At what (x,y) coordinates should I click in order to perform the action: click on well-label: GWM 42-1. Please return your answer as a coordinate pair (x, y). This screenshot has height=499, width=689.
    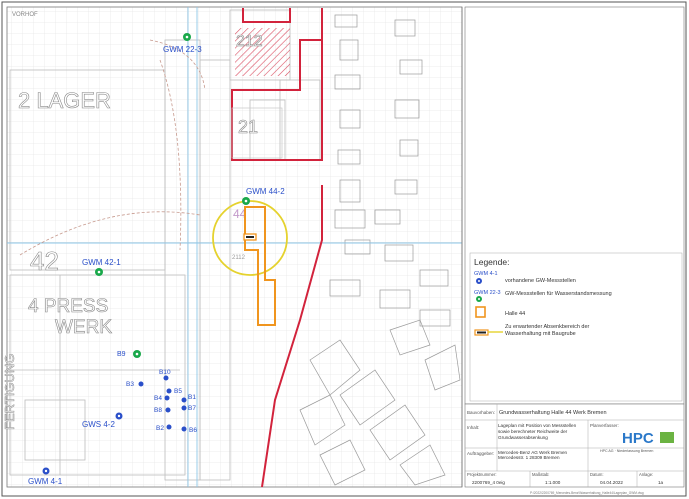
    Looking at the image, I should click on (101, 262).